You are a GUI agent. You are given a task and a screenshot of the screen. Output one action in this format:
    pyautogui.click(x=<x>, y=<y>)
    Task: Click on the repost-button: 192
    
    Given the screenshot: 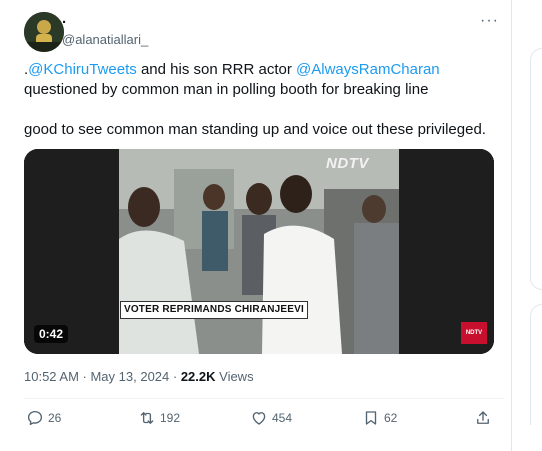 What is the action you would take?
    pyautogui.click(x=159, y=418)
    